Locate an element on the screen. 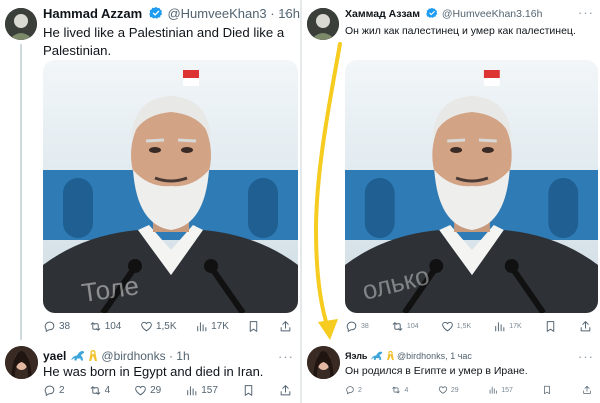 This screenshot has height=403, width=600. repost-count: 104 is located at coordinates (113, 326).